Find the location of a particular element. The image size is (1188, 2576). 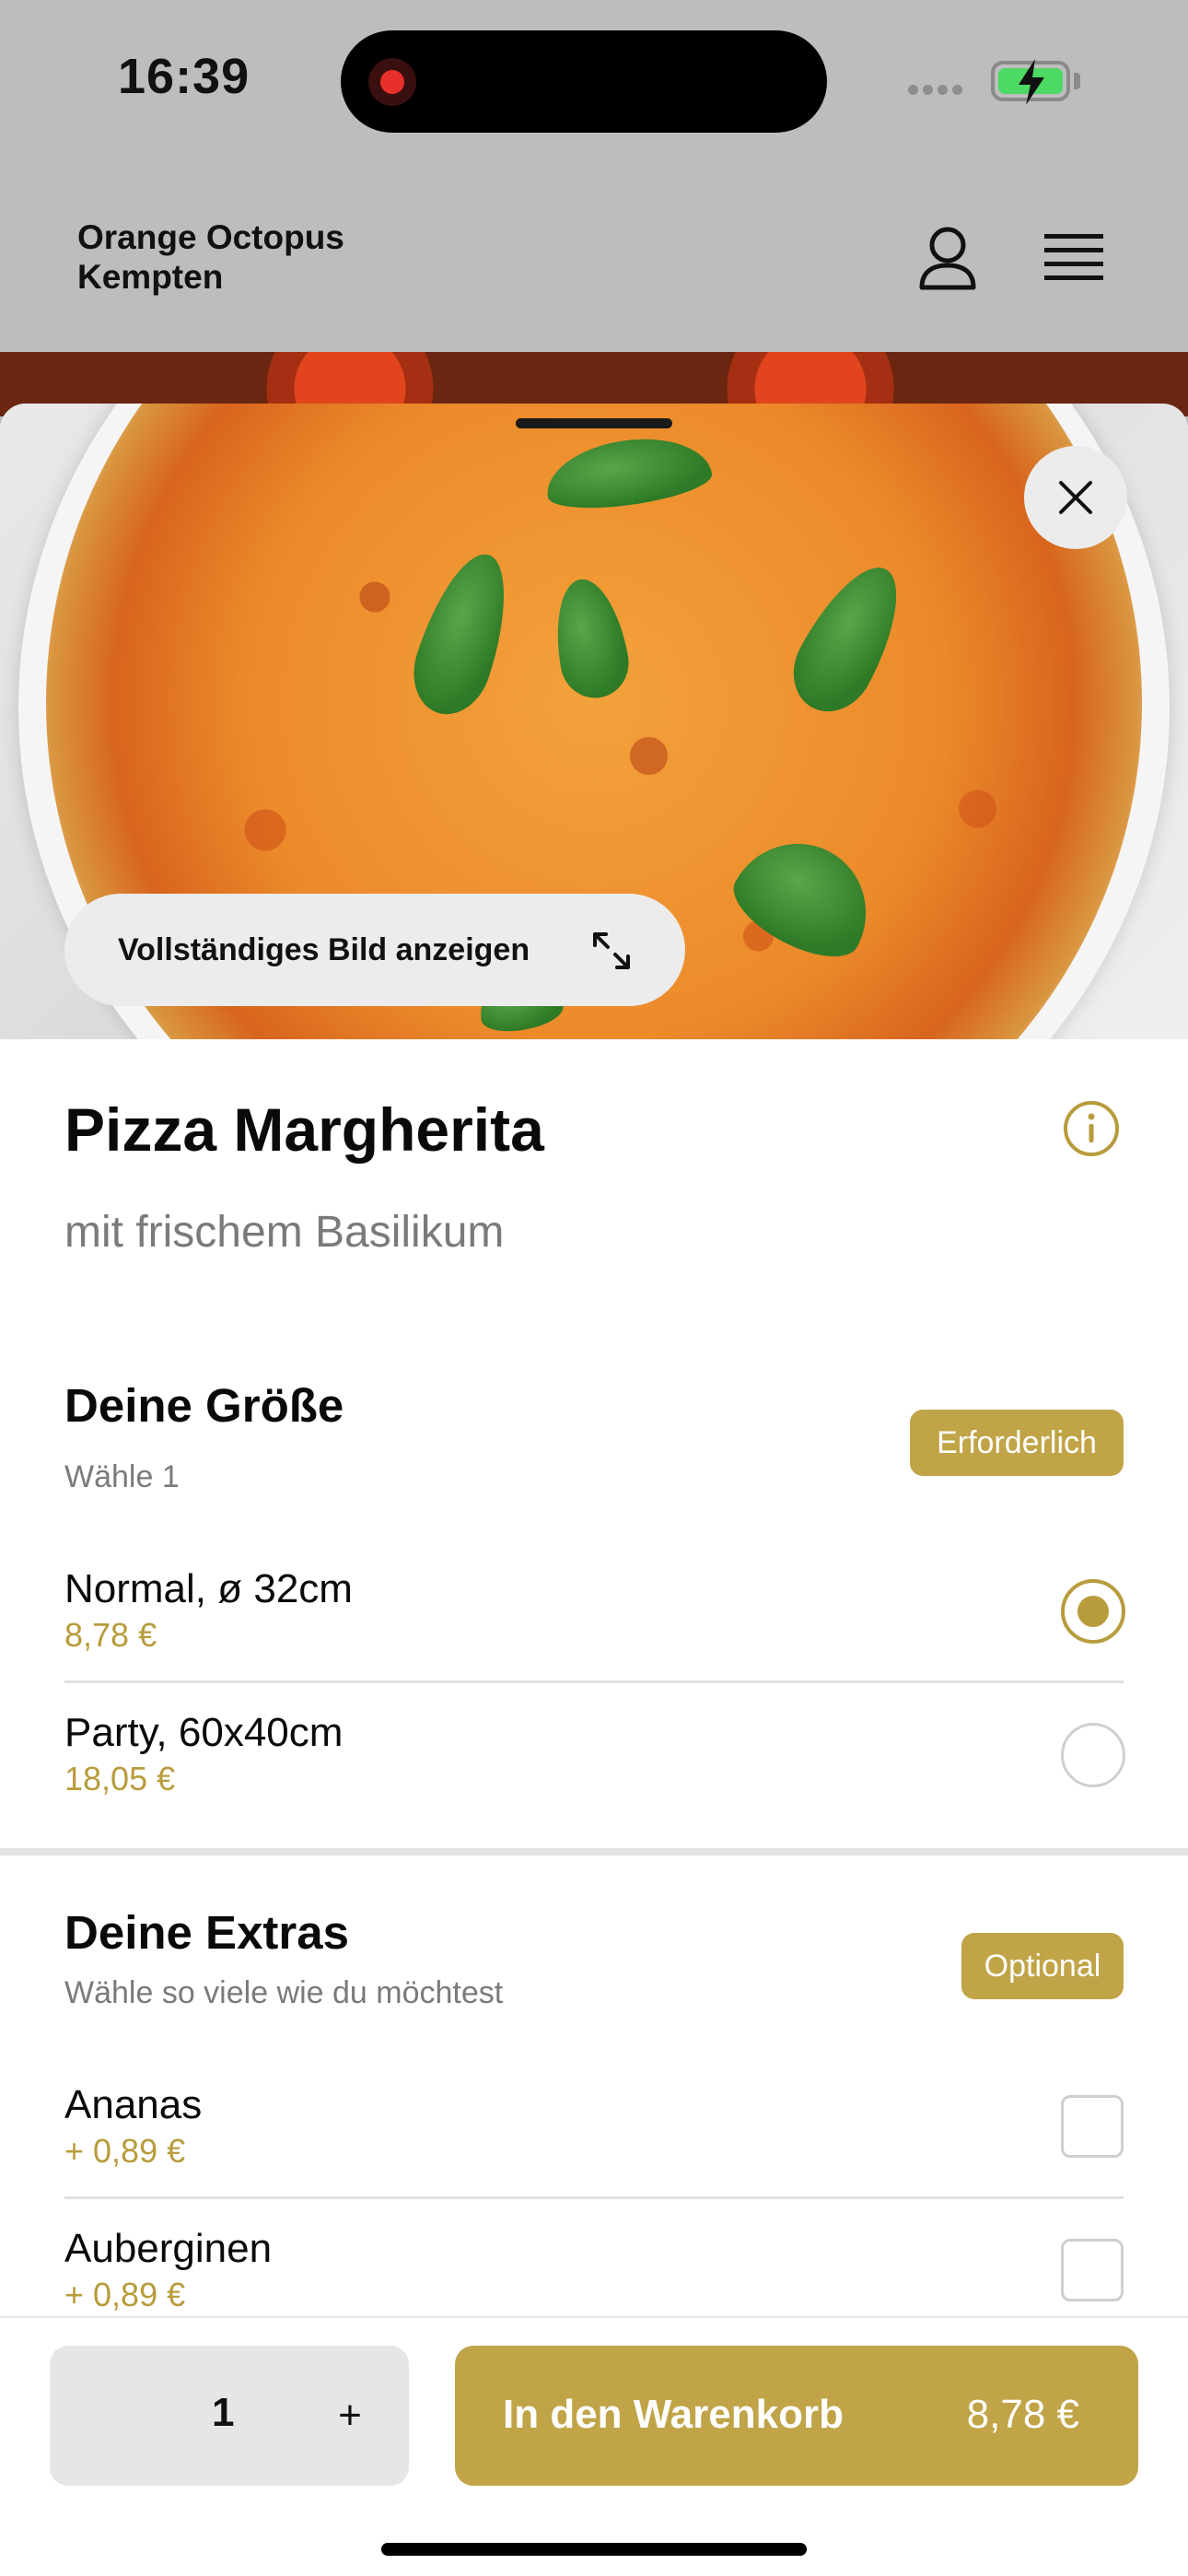

status-time: 16:39 is located at coordinates (184, 76).